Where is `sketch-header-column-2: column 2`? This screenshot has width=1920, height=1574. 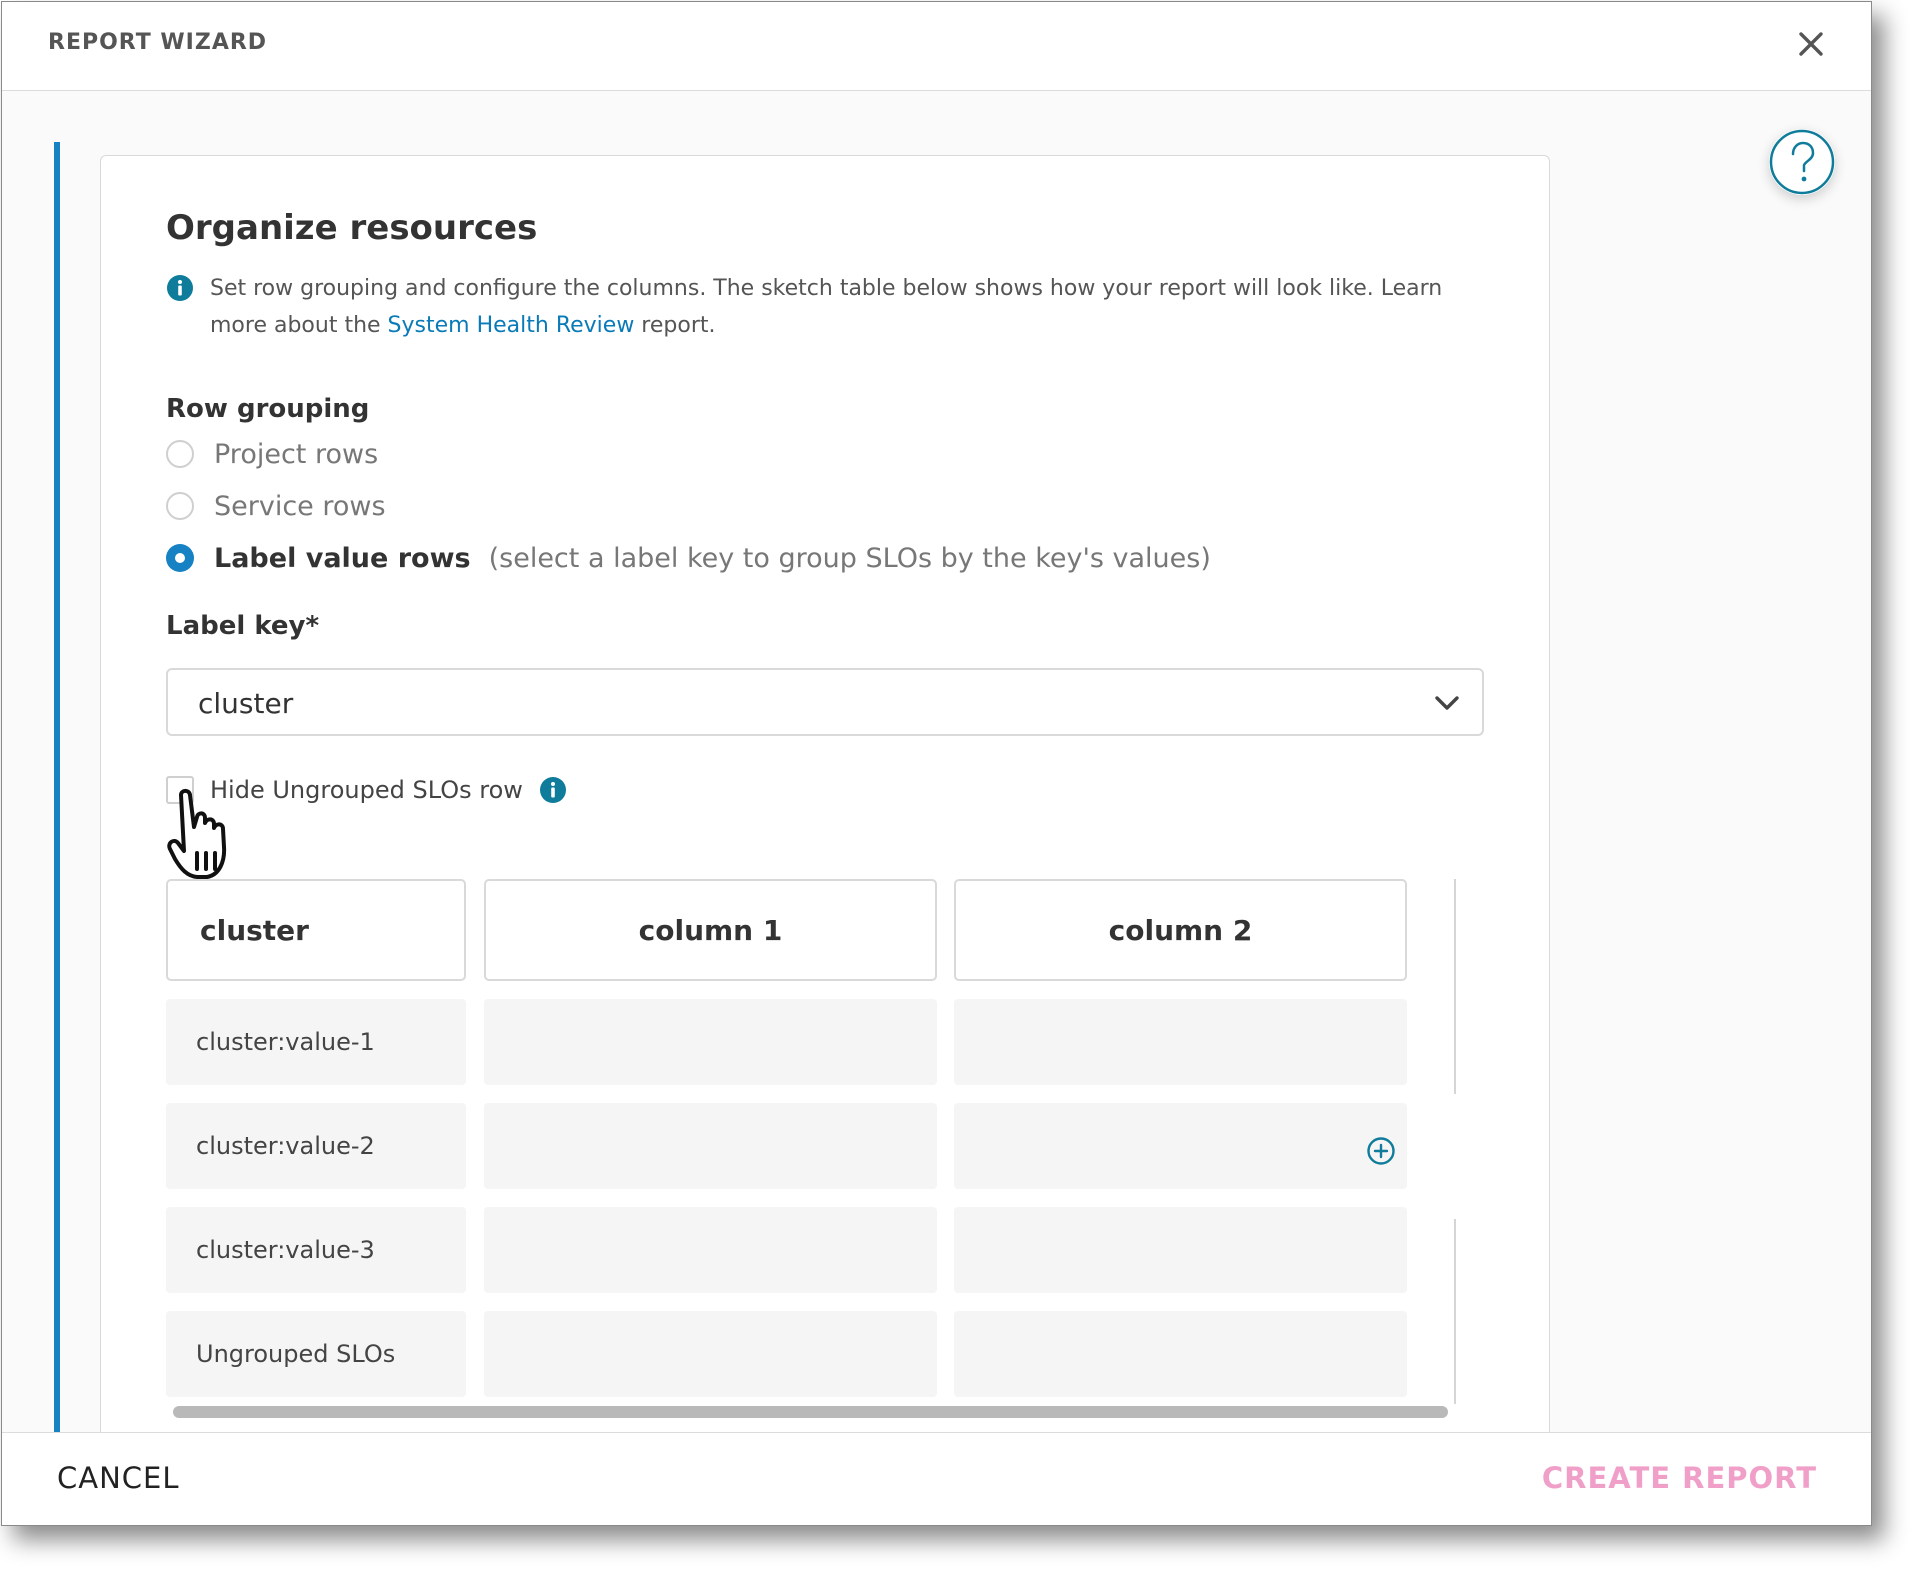 sketch-header-column-2: column 2 is located at coordinates (1180, 930).